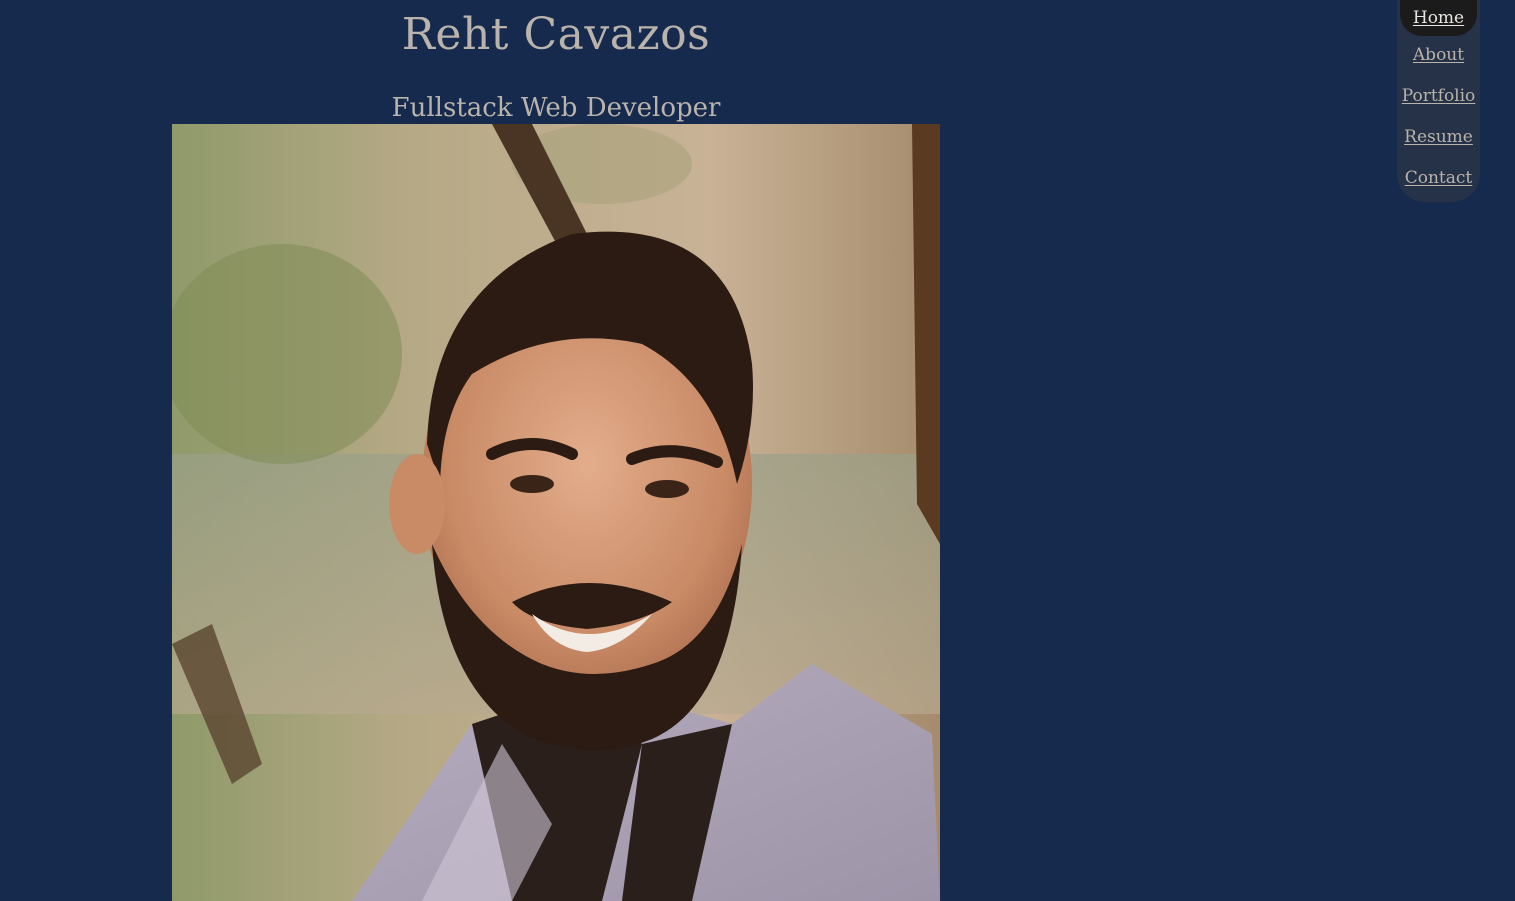 This screenshot has height=901, width=1515. I want to click on nav-link-about: About, so click(1438, 55).